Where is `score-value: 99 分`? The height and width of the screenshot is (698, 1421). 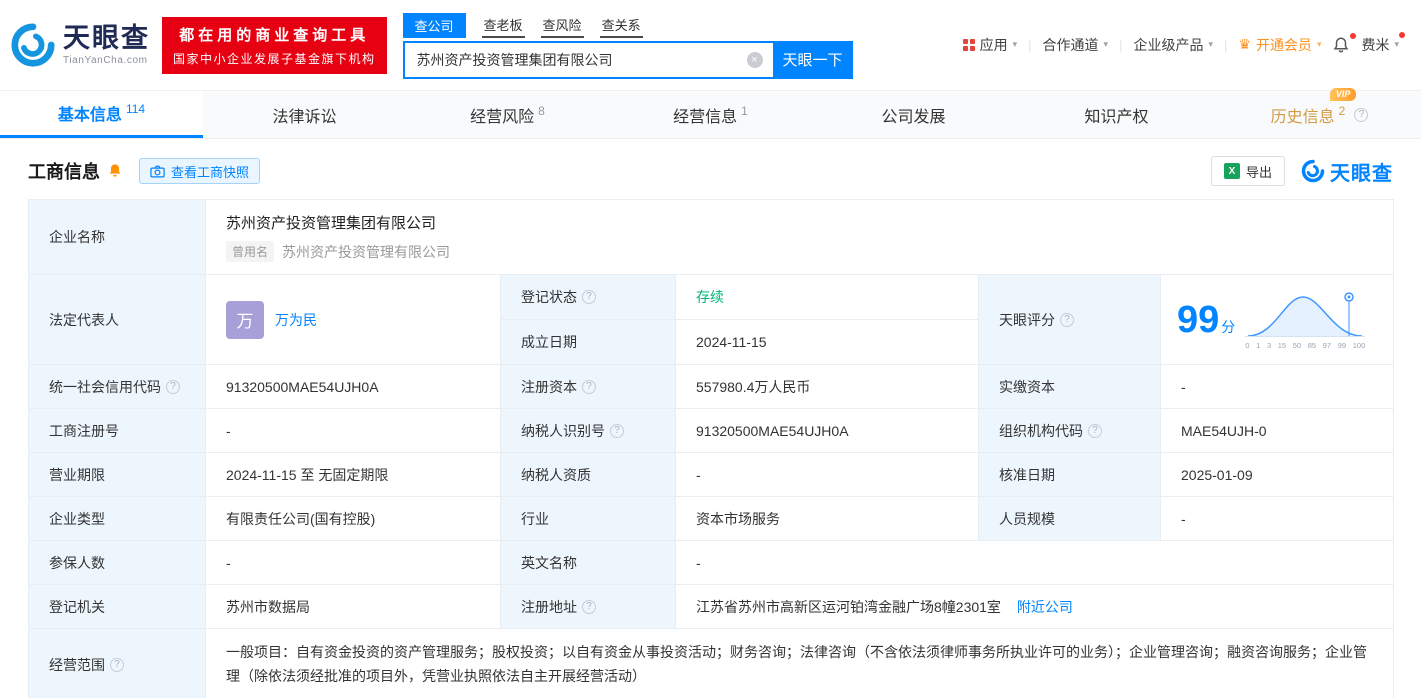 score-value: 99 分 is located at coordinates (1206, 319).